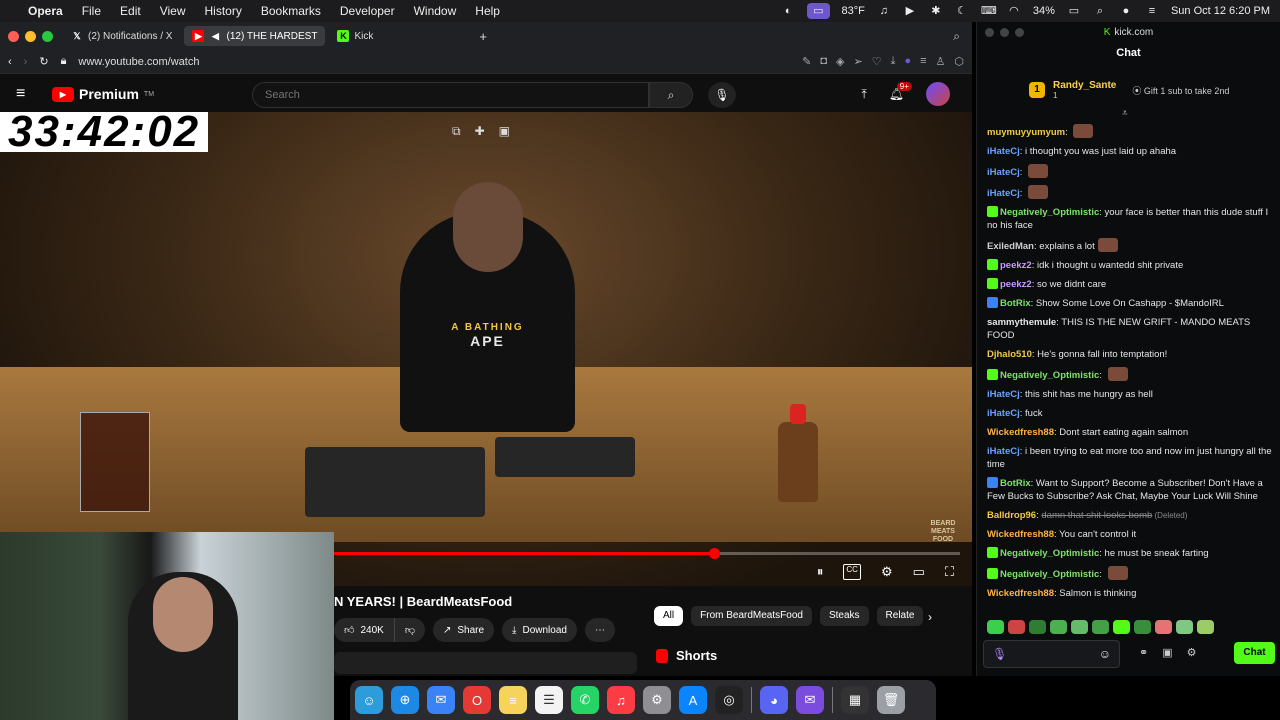 This screenshot has height=720, width=1280. What do you see at coordinates (936, 11) in the screenshot?
I see `bluetooth-icon: ✱` at bounding box center [936, 11].